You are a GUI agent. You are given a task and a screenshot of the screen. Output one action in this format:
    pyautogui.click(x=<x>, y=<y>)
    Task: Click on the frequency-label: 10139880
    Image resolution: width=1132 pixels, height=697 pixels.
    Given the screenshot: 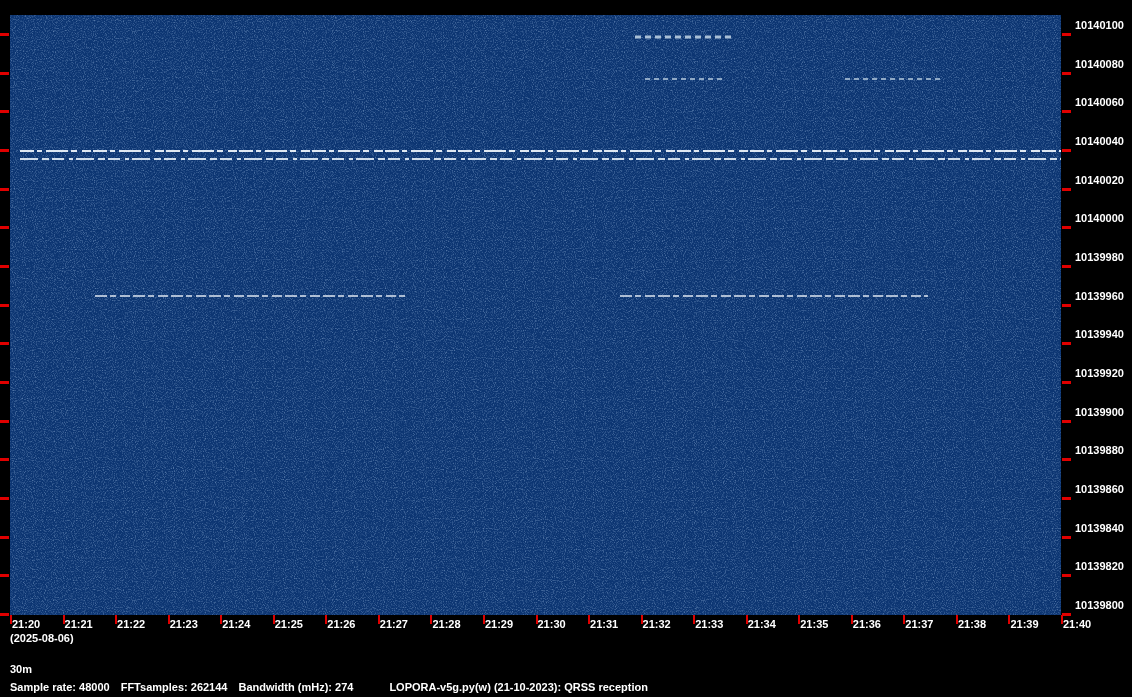 What is the action you would take?
    pyautogui.click(x=1099, y=451)
    